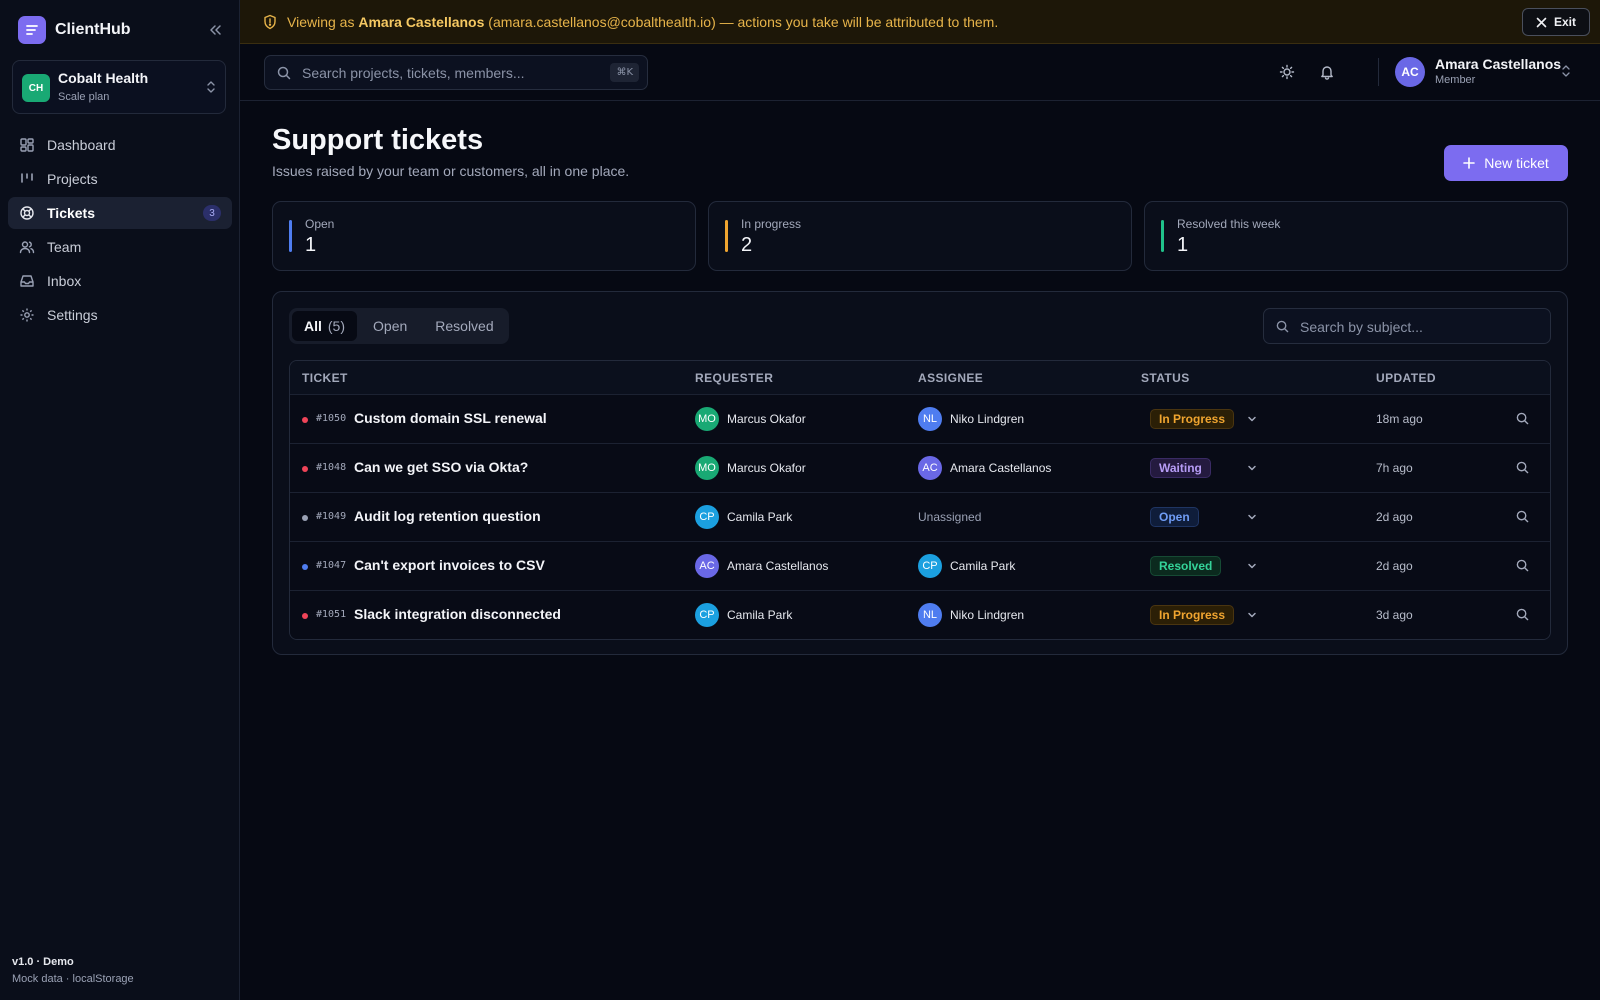 The height and width of the screenshot is (1000, 1600). Describe the element at coordinates (43, 962) in the screenshot. I see `app-version: v1.0 · Demo` at that location.